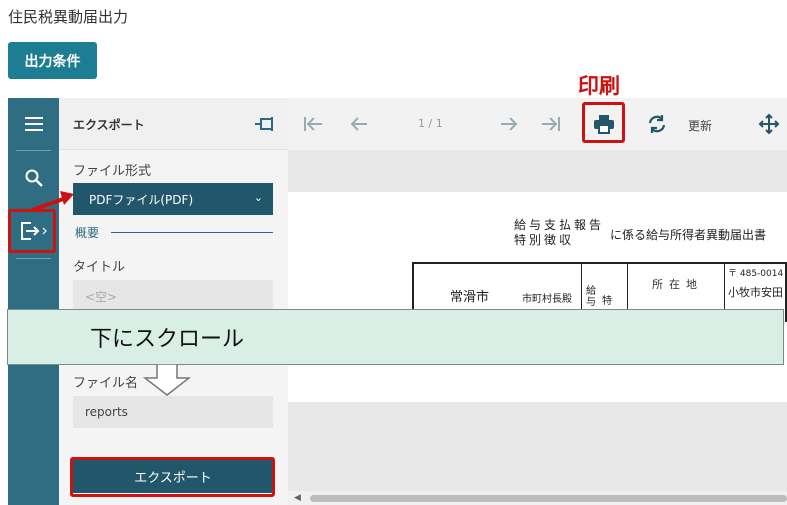  Describe the element at coordinates (359, 124) in the screenshot. I see `prev-page-icon` at that location.